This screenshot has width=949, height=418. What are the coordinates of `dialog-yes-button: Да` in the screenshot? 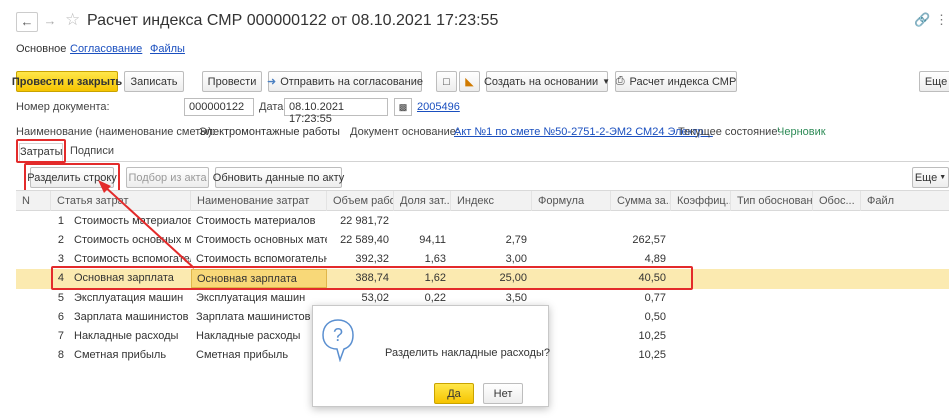 It's located at (454, 393).